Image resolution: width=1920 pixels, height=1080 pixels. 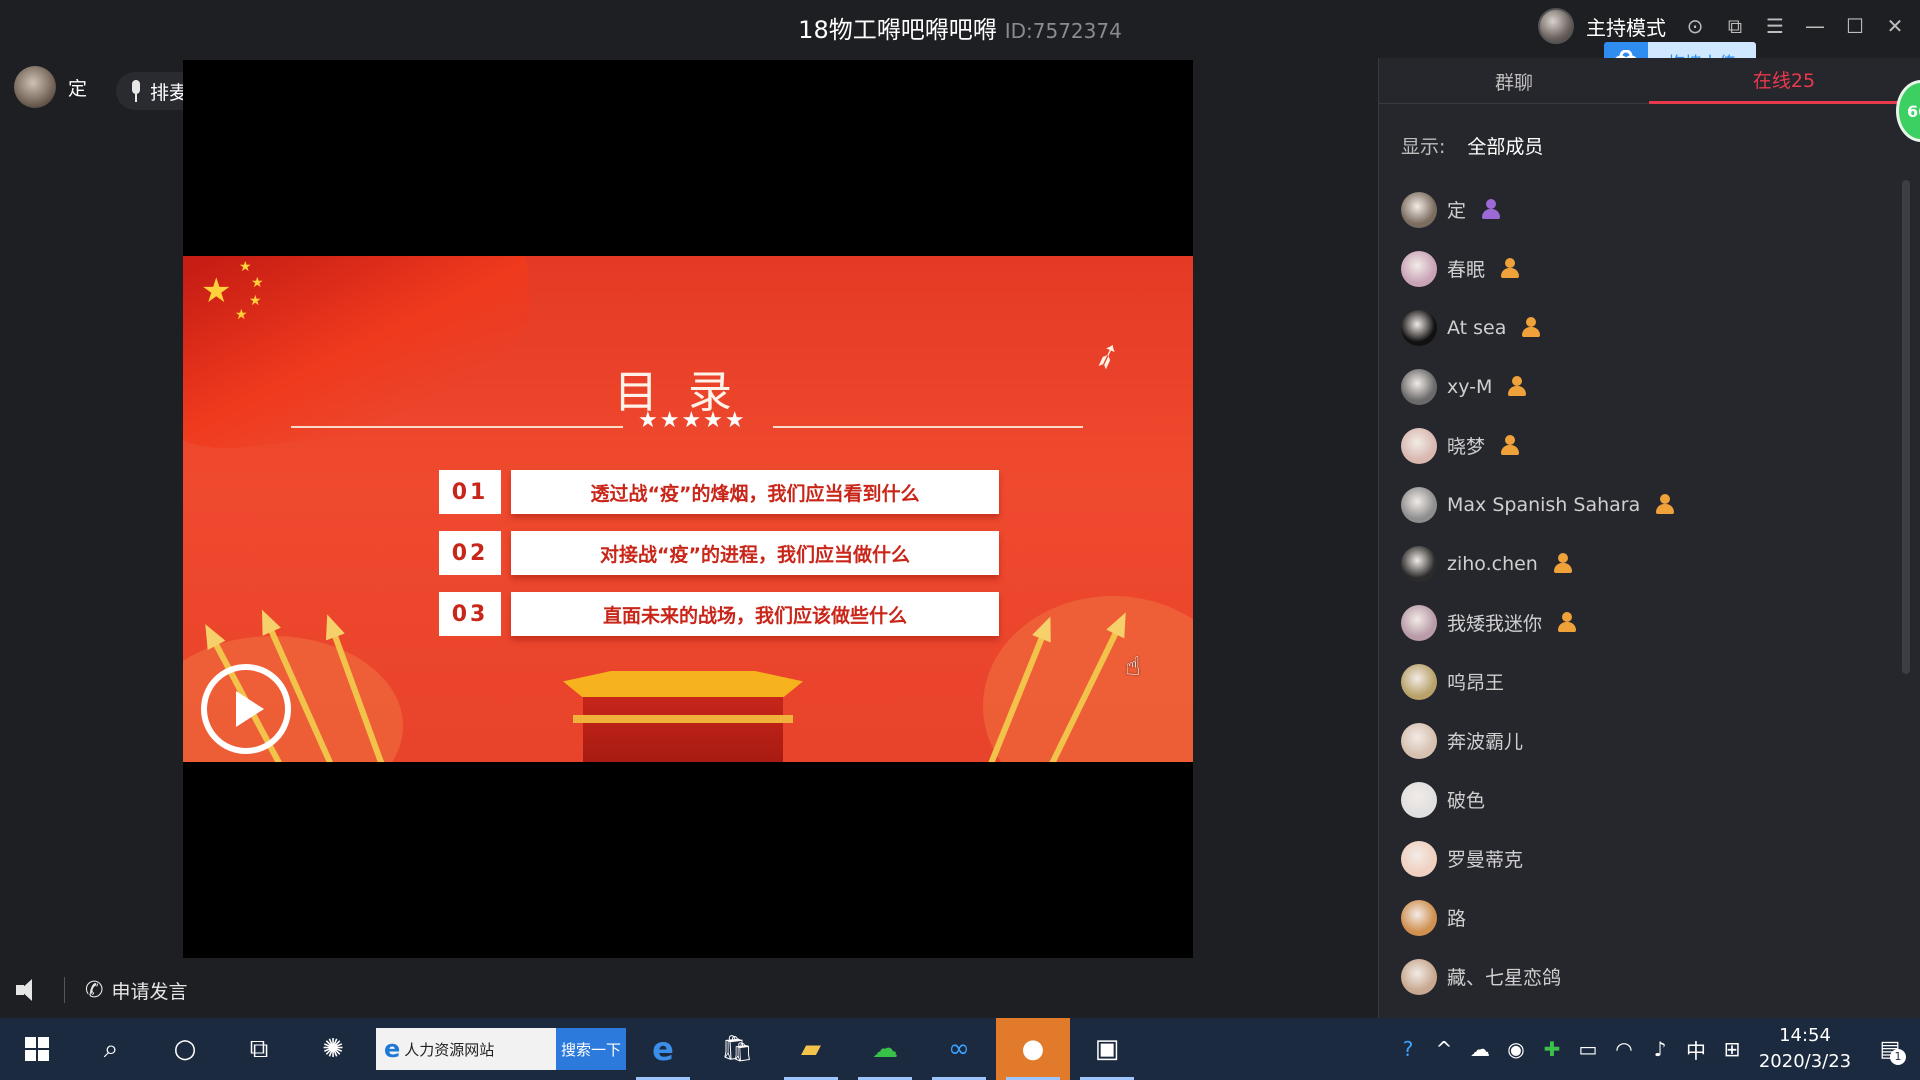 I want to click on speaker-icon, so click(x=29, y=990).